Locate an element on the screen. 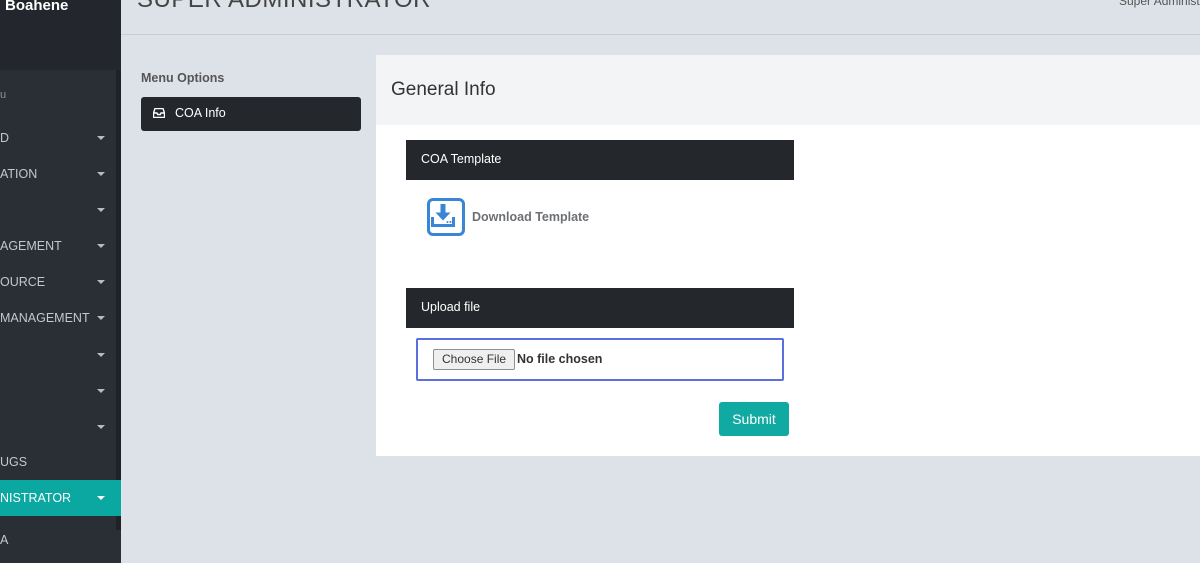 The height and width of the screenshot is (563, 1200). coa-template-heading: COA Template is located at coordinates (461, 159).